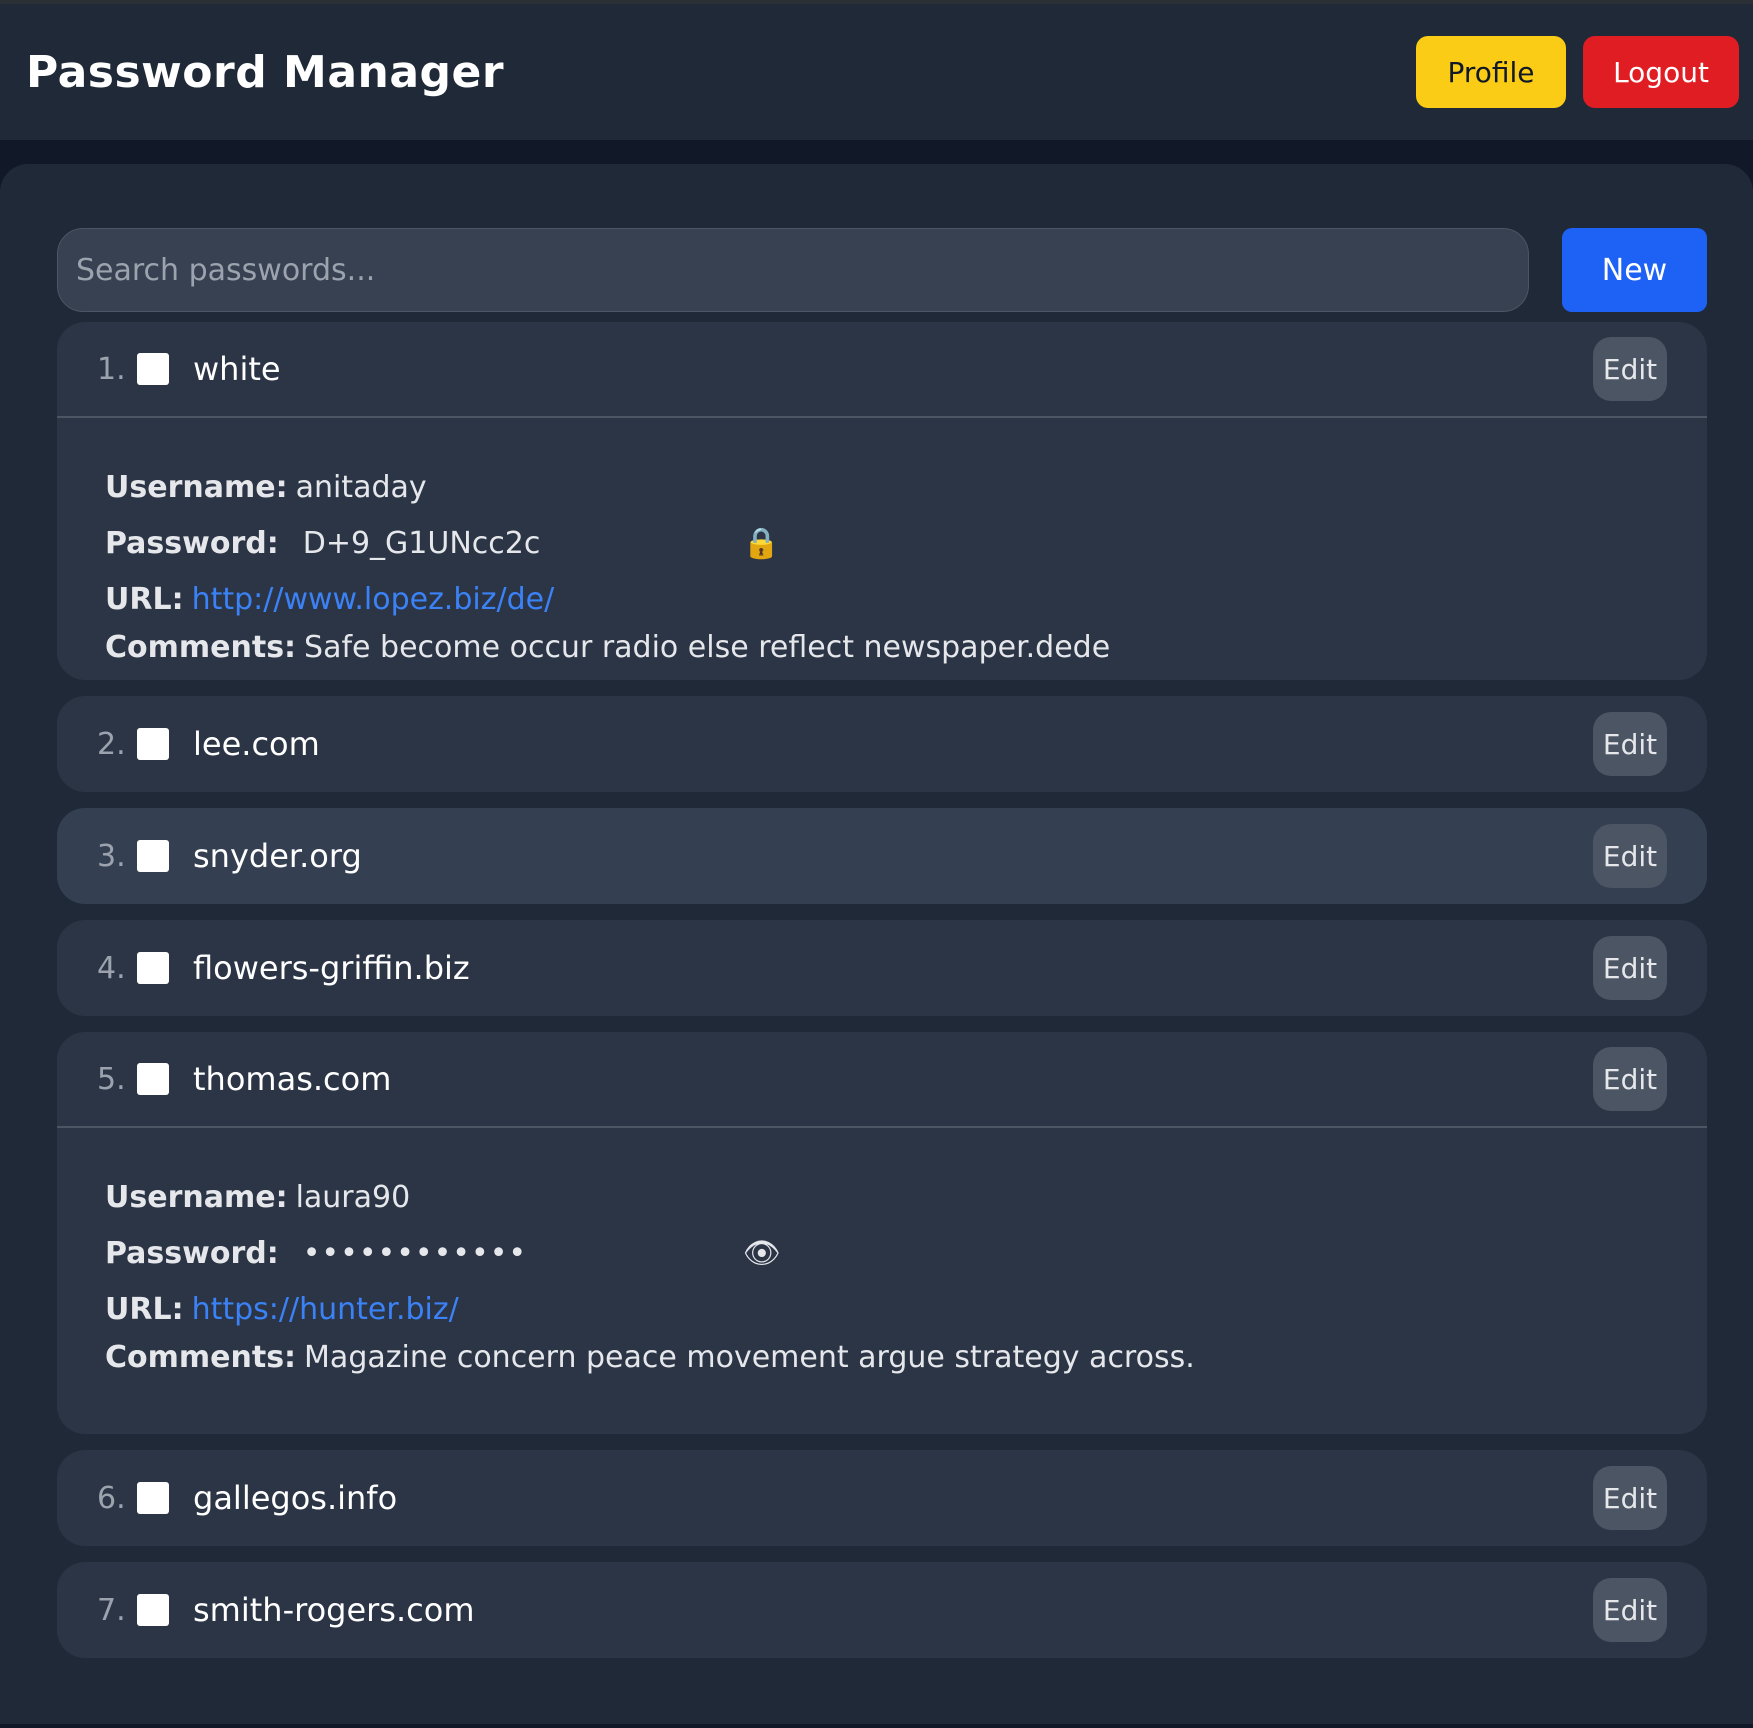 The width and height of the screenshot is (1753, 1728). What do you see at coordinates (761, 544) in the screenshot?
I see `lock-icon: 🔒` at bounding box center [761, 544].